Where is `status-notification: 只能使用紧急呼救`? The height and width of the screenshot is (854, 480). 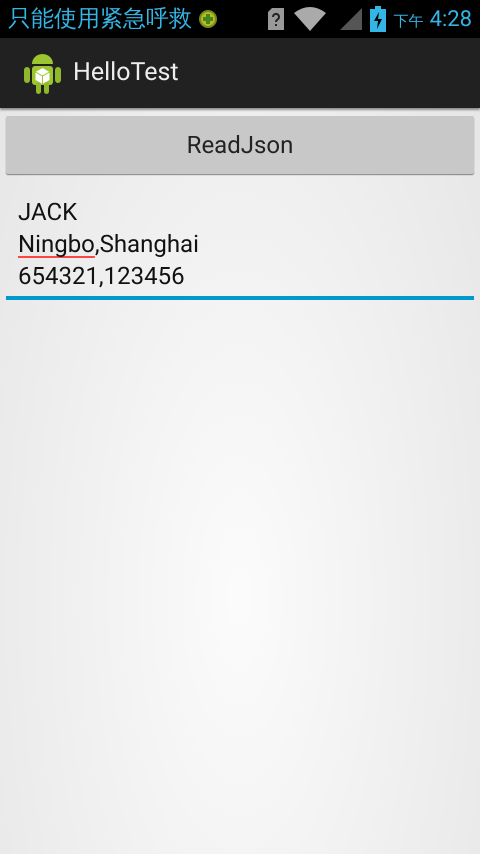
status-notification: 只能使用紧急呼救 is located at coordinates (100, 19).